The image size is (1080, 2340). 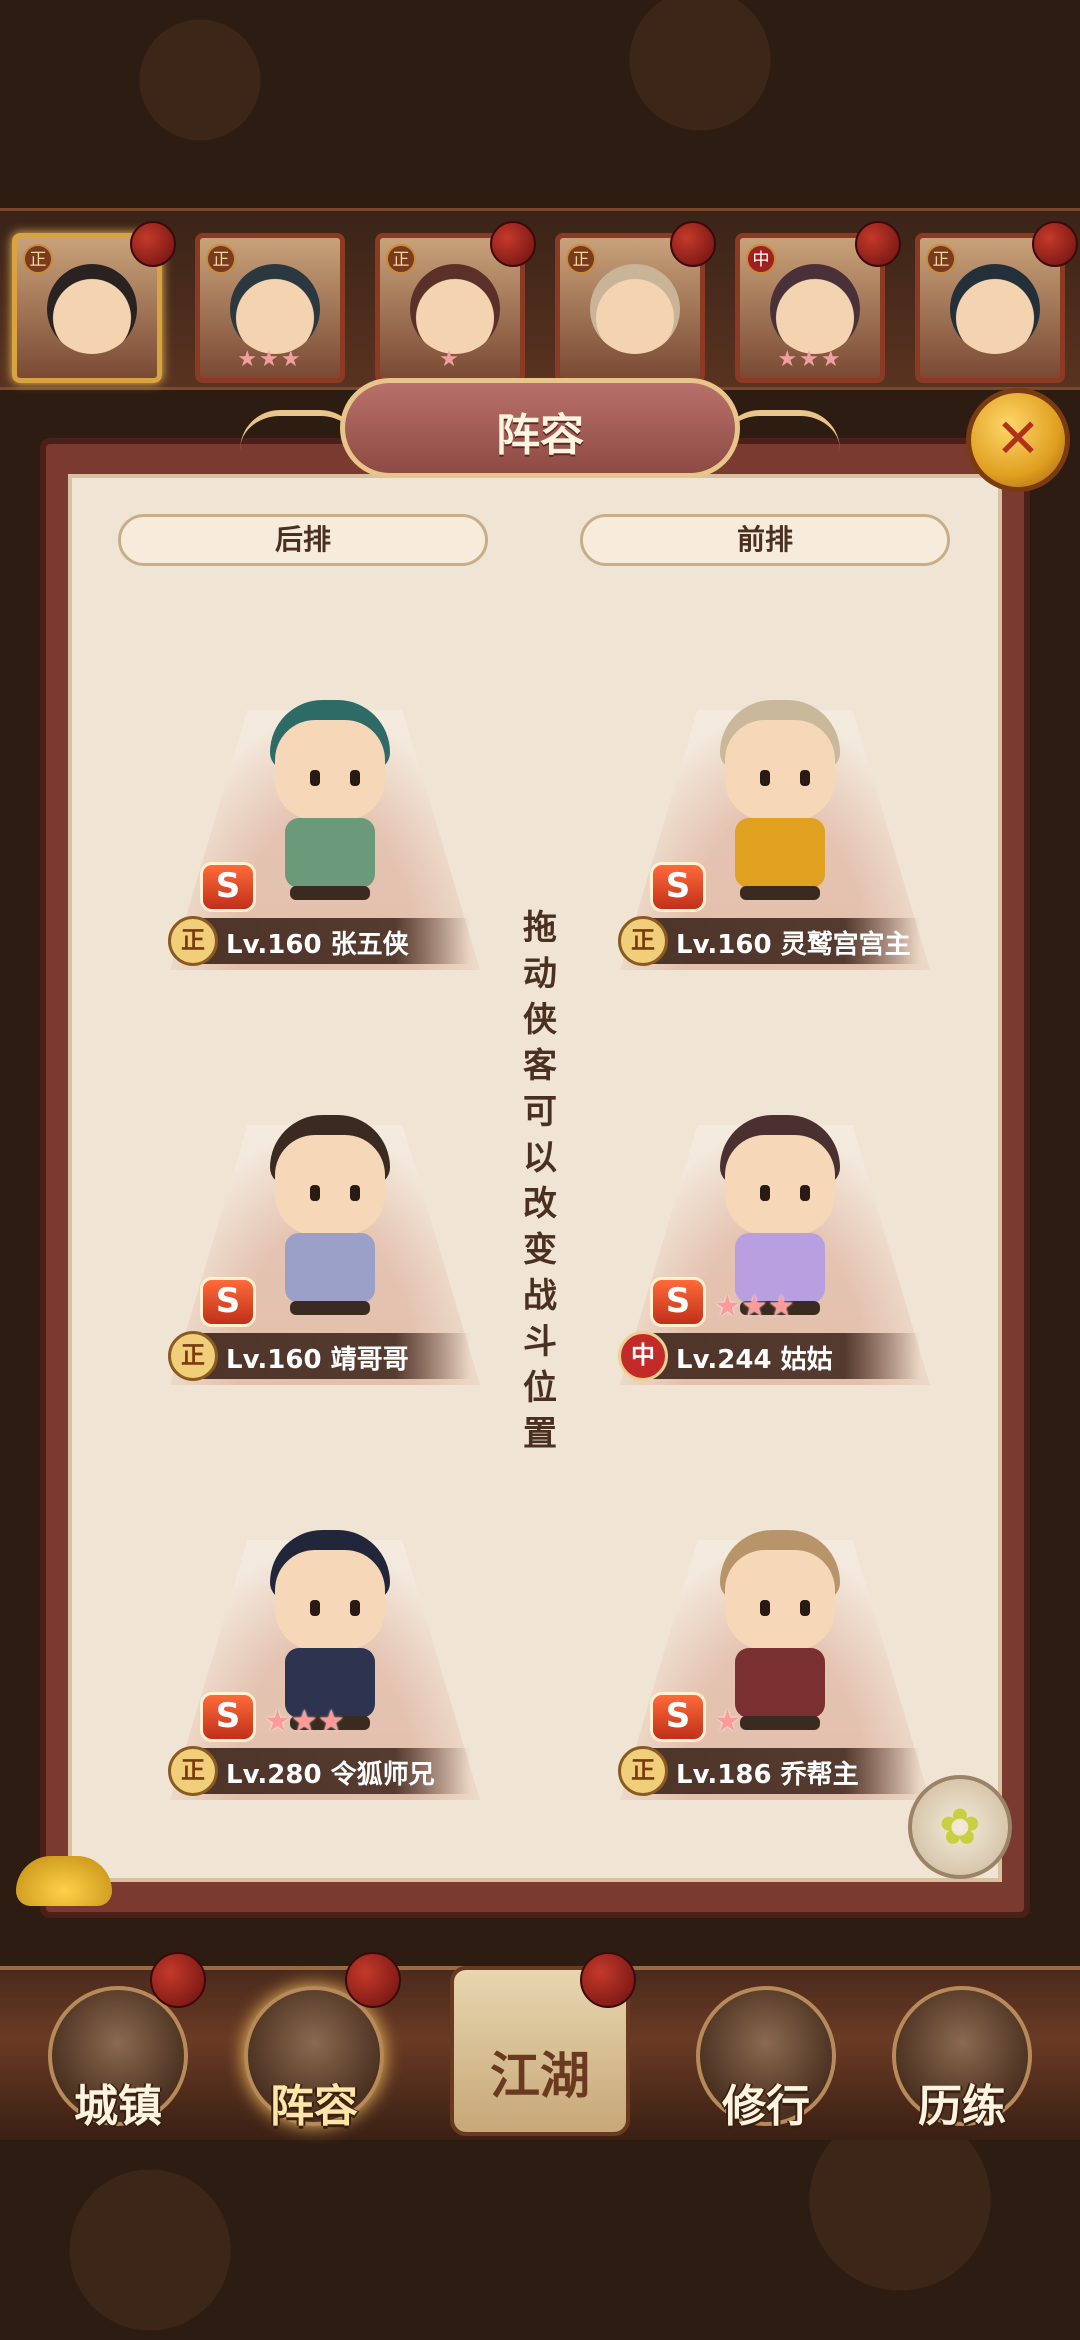 I want to click on hero-roster-strip: 正 正 ★★★ 正 ★ 正 中 ★★★ 正, so click(x=540, y=299).